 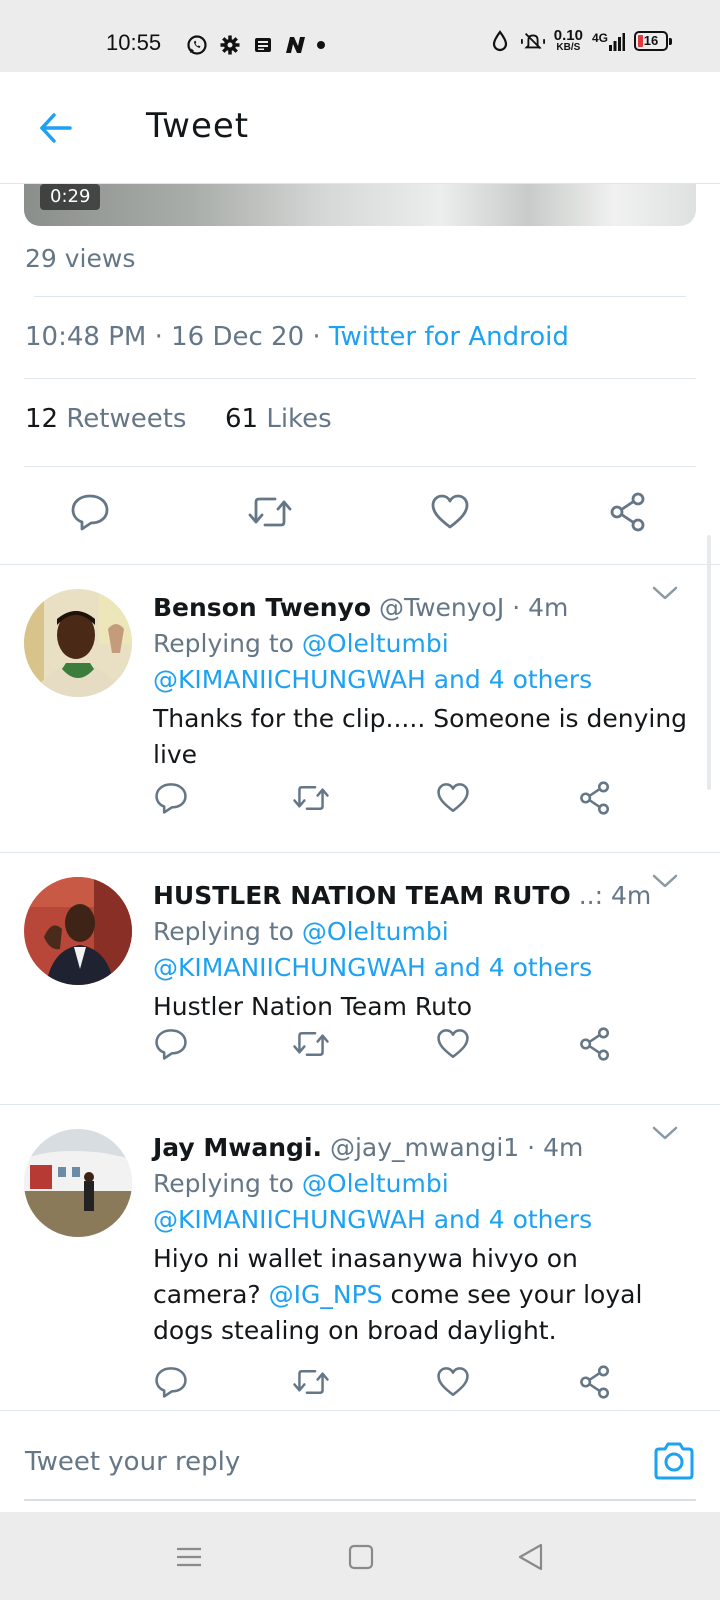 I want to click on retweets-count: 12, so click(x=42, y=419).